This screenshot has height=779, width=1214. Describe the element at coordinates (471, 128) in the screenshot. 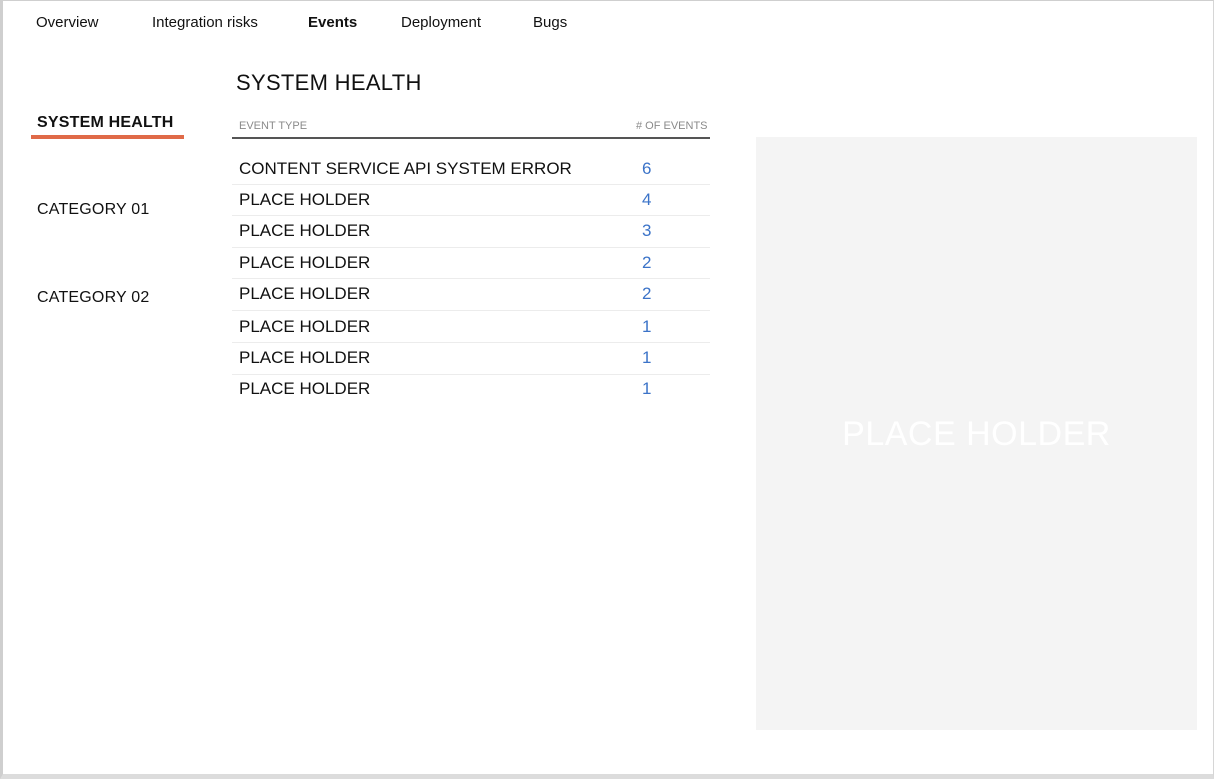

I see `table-header: EVENT TYPE # OF EVENTS` at that location.